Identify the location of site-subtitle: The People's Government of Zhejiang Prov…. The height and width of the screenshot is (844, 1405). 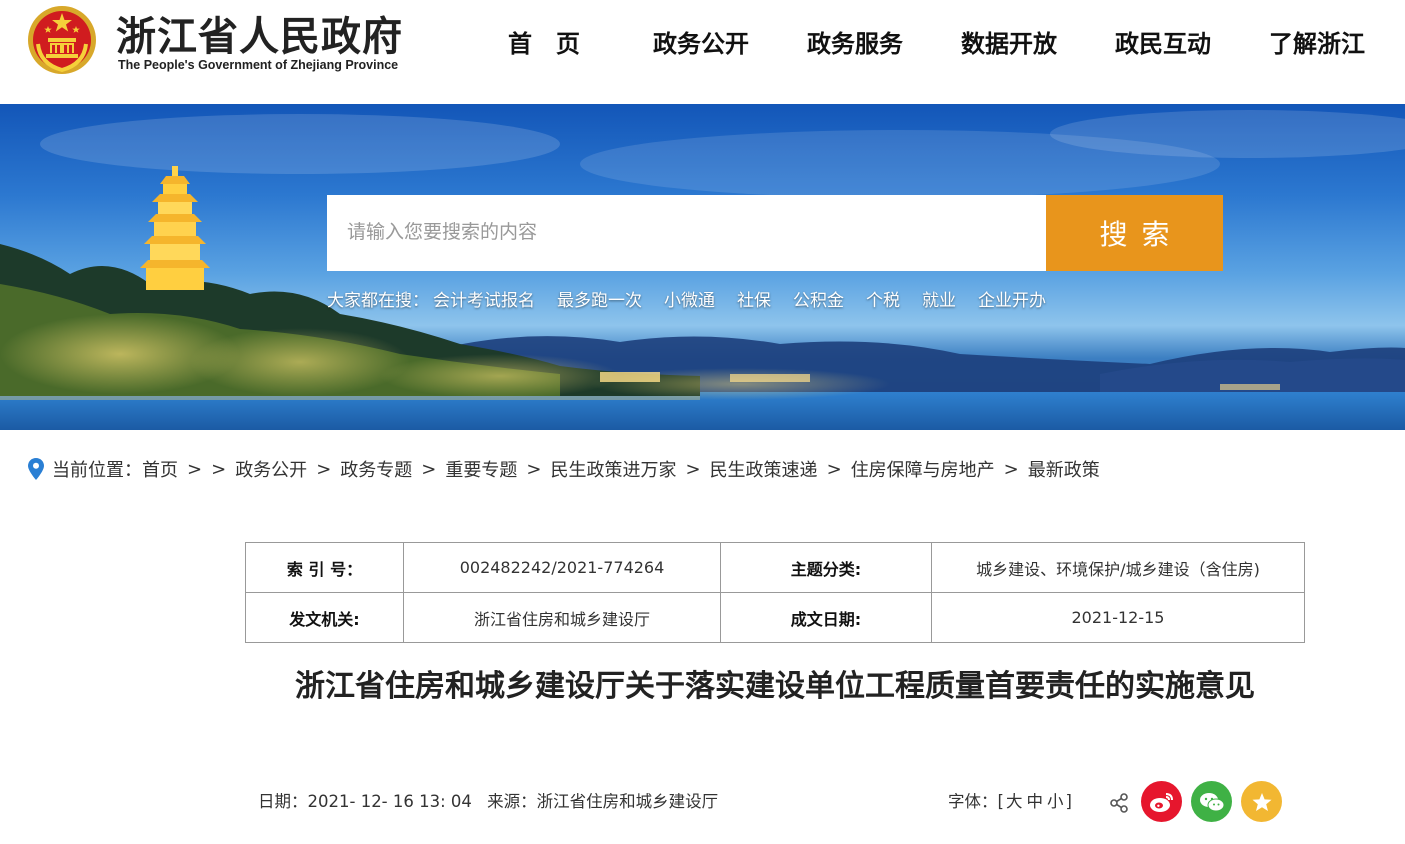
(258, 65).